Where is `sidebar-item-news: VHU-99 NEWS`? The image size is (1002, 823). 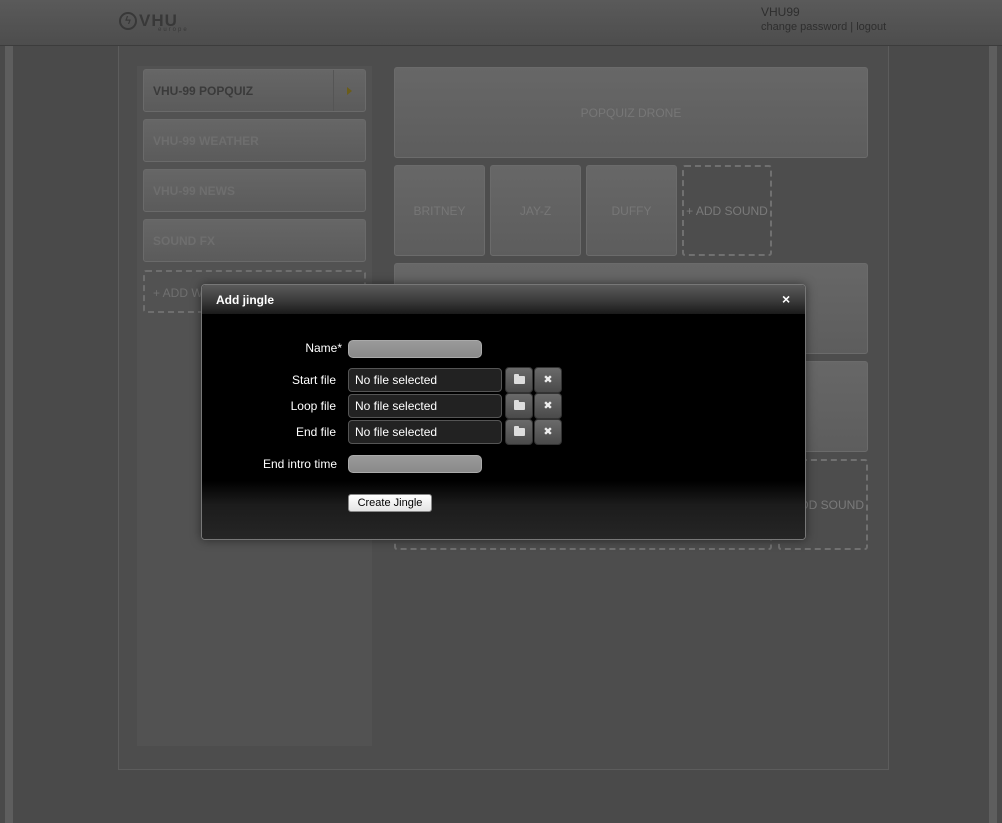 sidebar-item-news: VHU-99 NEWS is located at coordinates (254, 190).